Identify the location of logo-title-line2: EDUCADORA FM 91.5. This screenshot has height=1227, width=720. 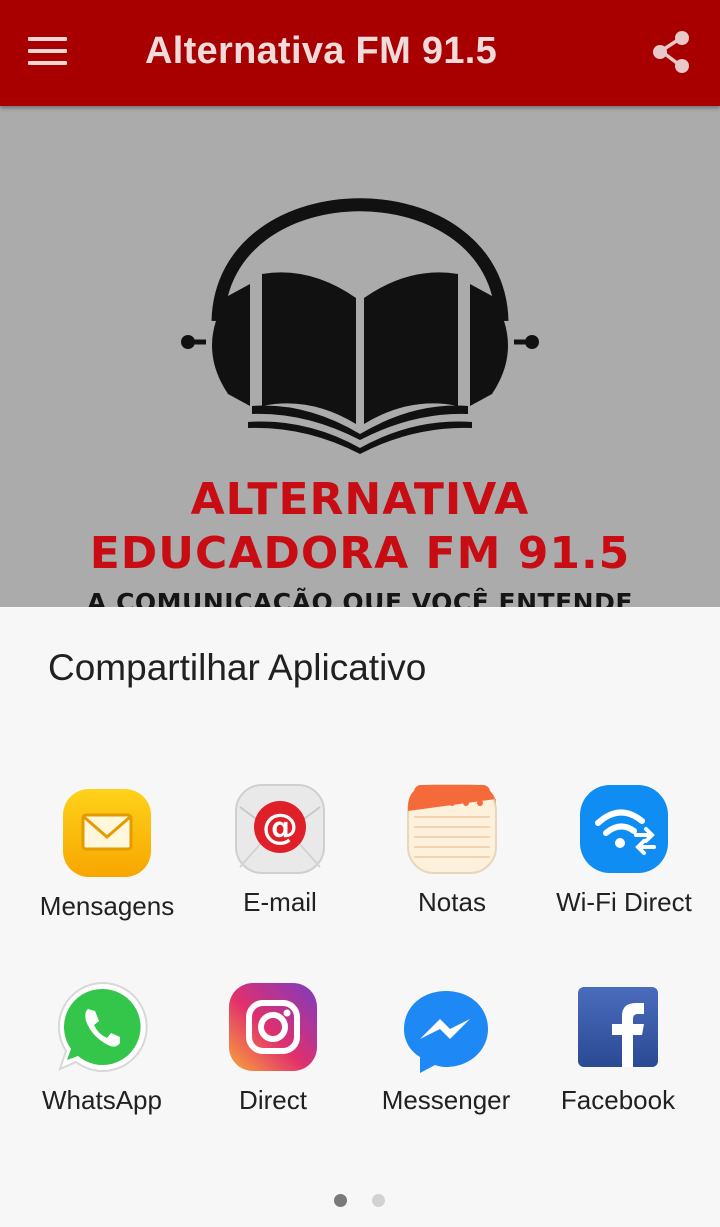
(360, 553).